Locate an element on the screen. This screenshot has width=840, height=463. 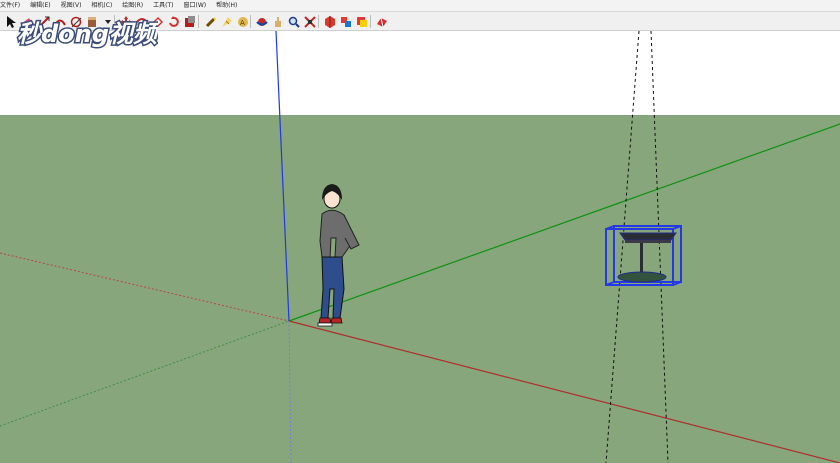
menu-tools: 工具(T) is located at coordinates (164, 6).